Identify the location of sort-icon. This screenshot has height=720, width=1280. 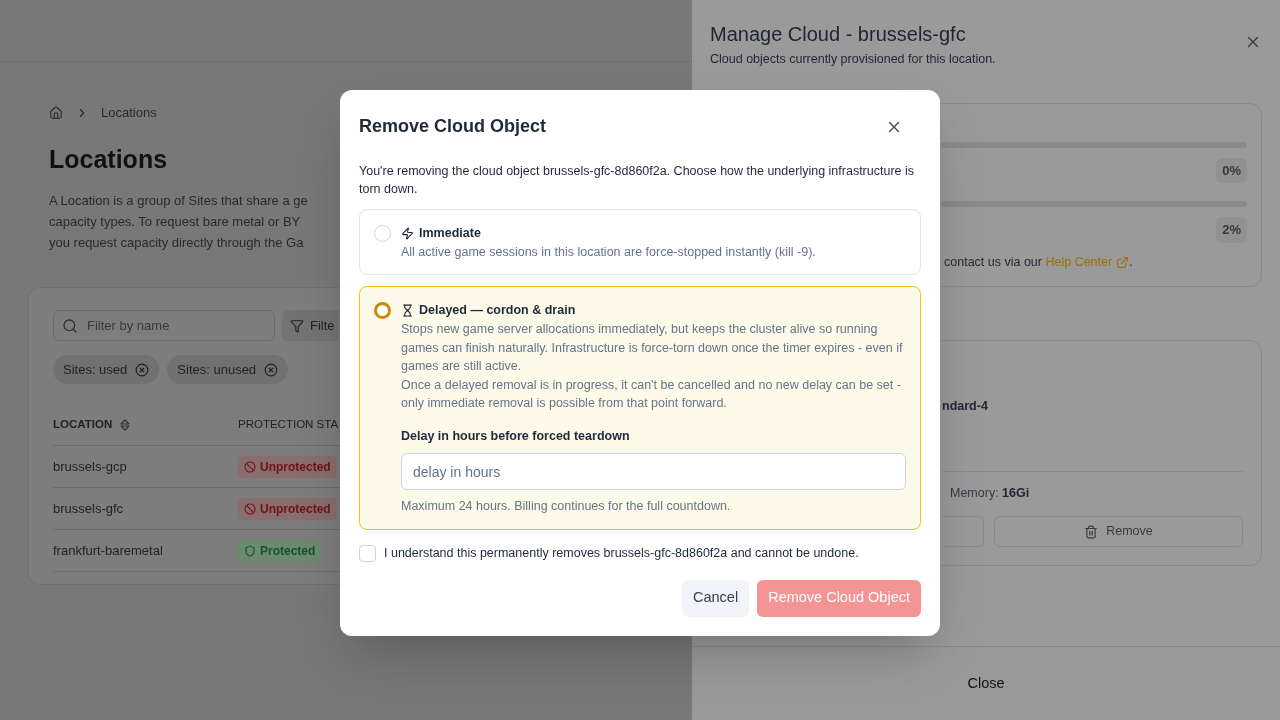
(125, 424).